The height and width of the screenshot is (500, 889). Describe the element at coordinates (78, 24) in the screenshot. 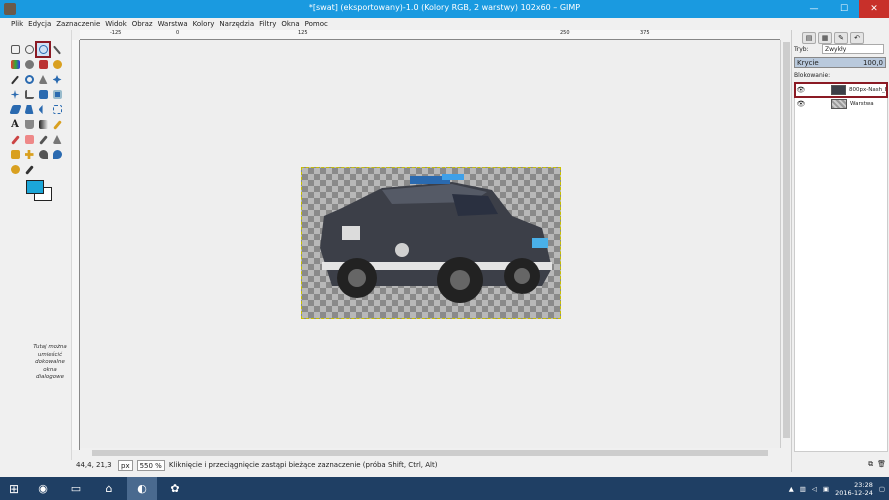

I see `menu-select: Zaznaczenie` at that location.